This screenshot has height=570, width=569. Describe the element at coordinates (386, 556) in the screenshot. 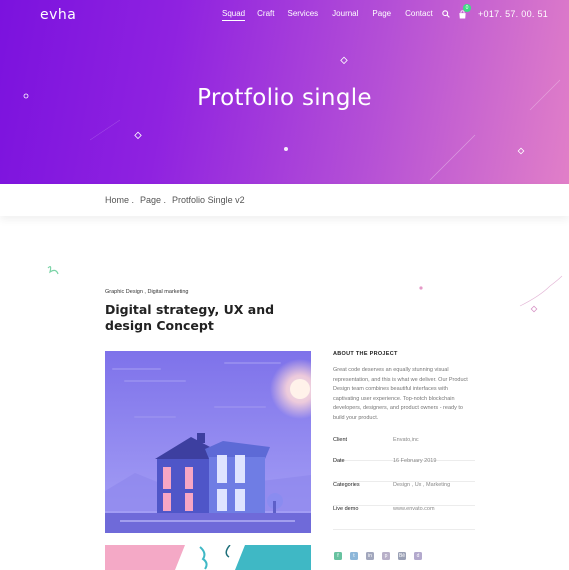

I see `pinterest-icon: p` at that location.